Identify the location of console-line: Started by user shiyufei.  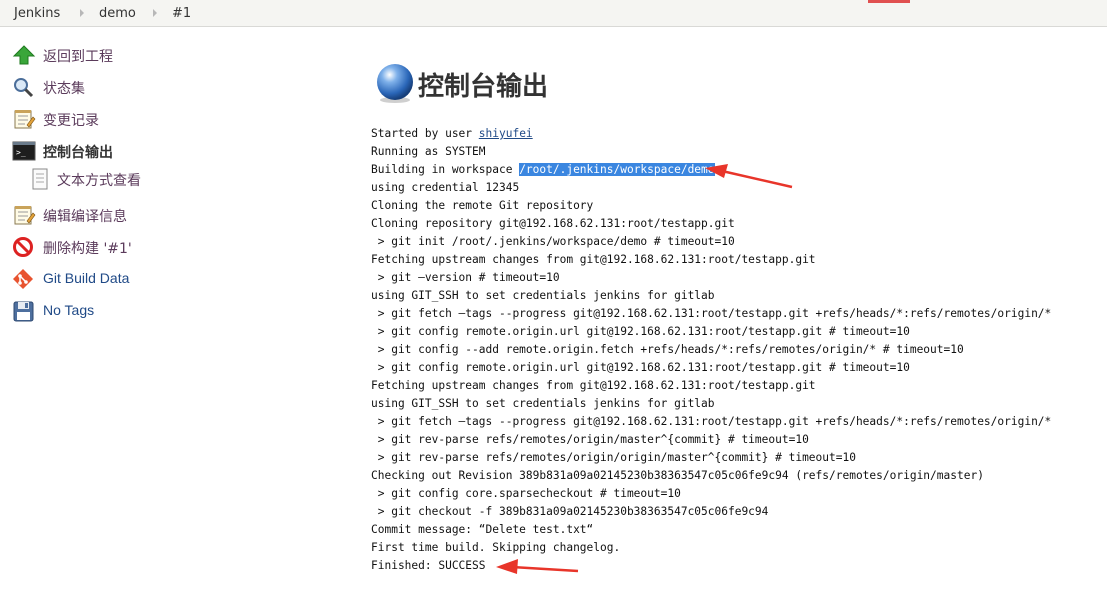
(711, 134).